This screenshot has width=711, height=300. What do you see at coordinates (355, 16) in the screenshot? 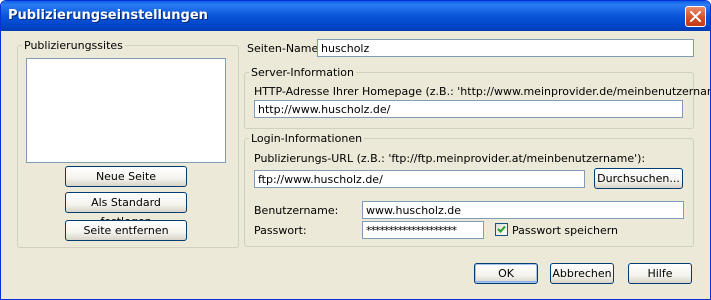
I see `title-bar: Publizierungseinstellungen` at bounding box center [355, 16].